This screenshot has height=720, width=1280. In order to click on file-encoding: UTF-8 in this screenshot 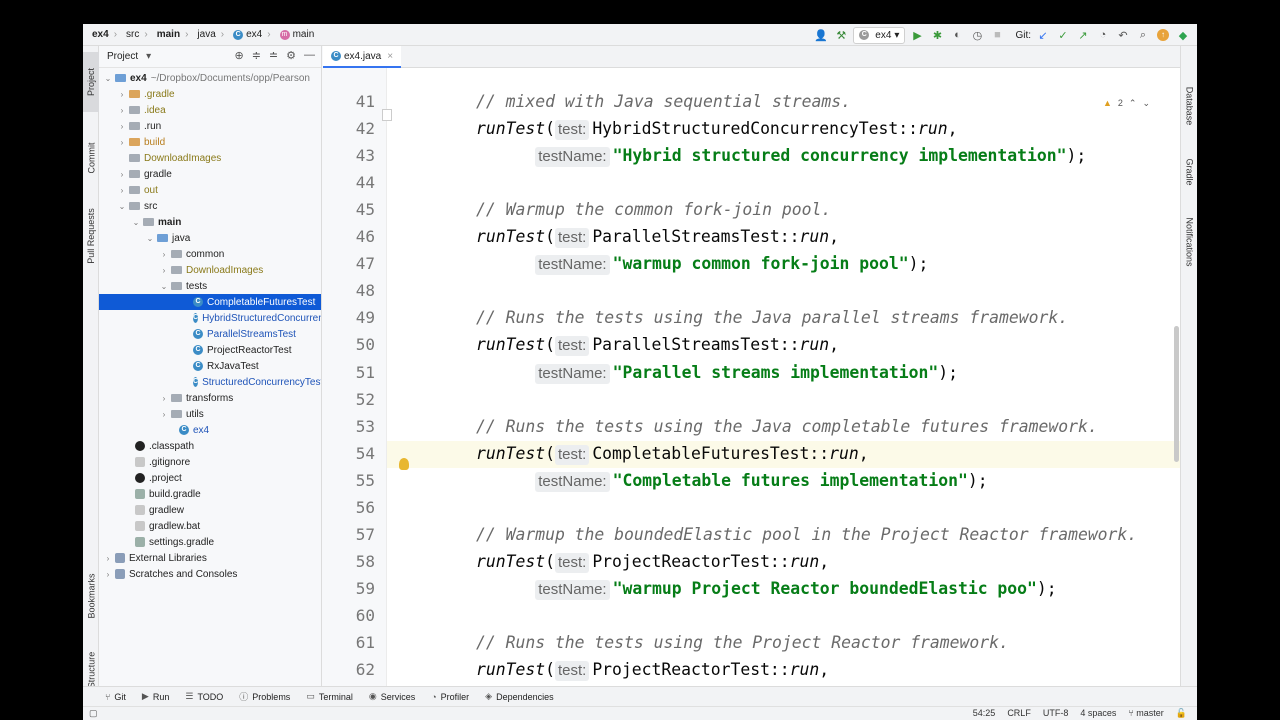, I will do `click(1056, 713)`.